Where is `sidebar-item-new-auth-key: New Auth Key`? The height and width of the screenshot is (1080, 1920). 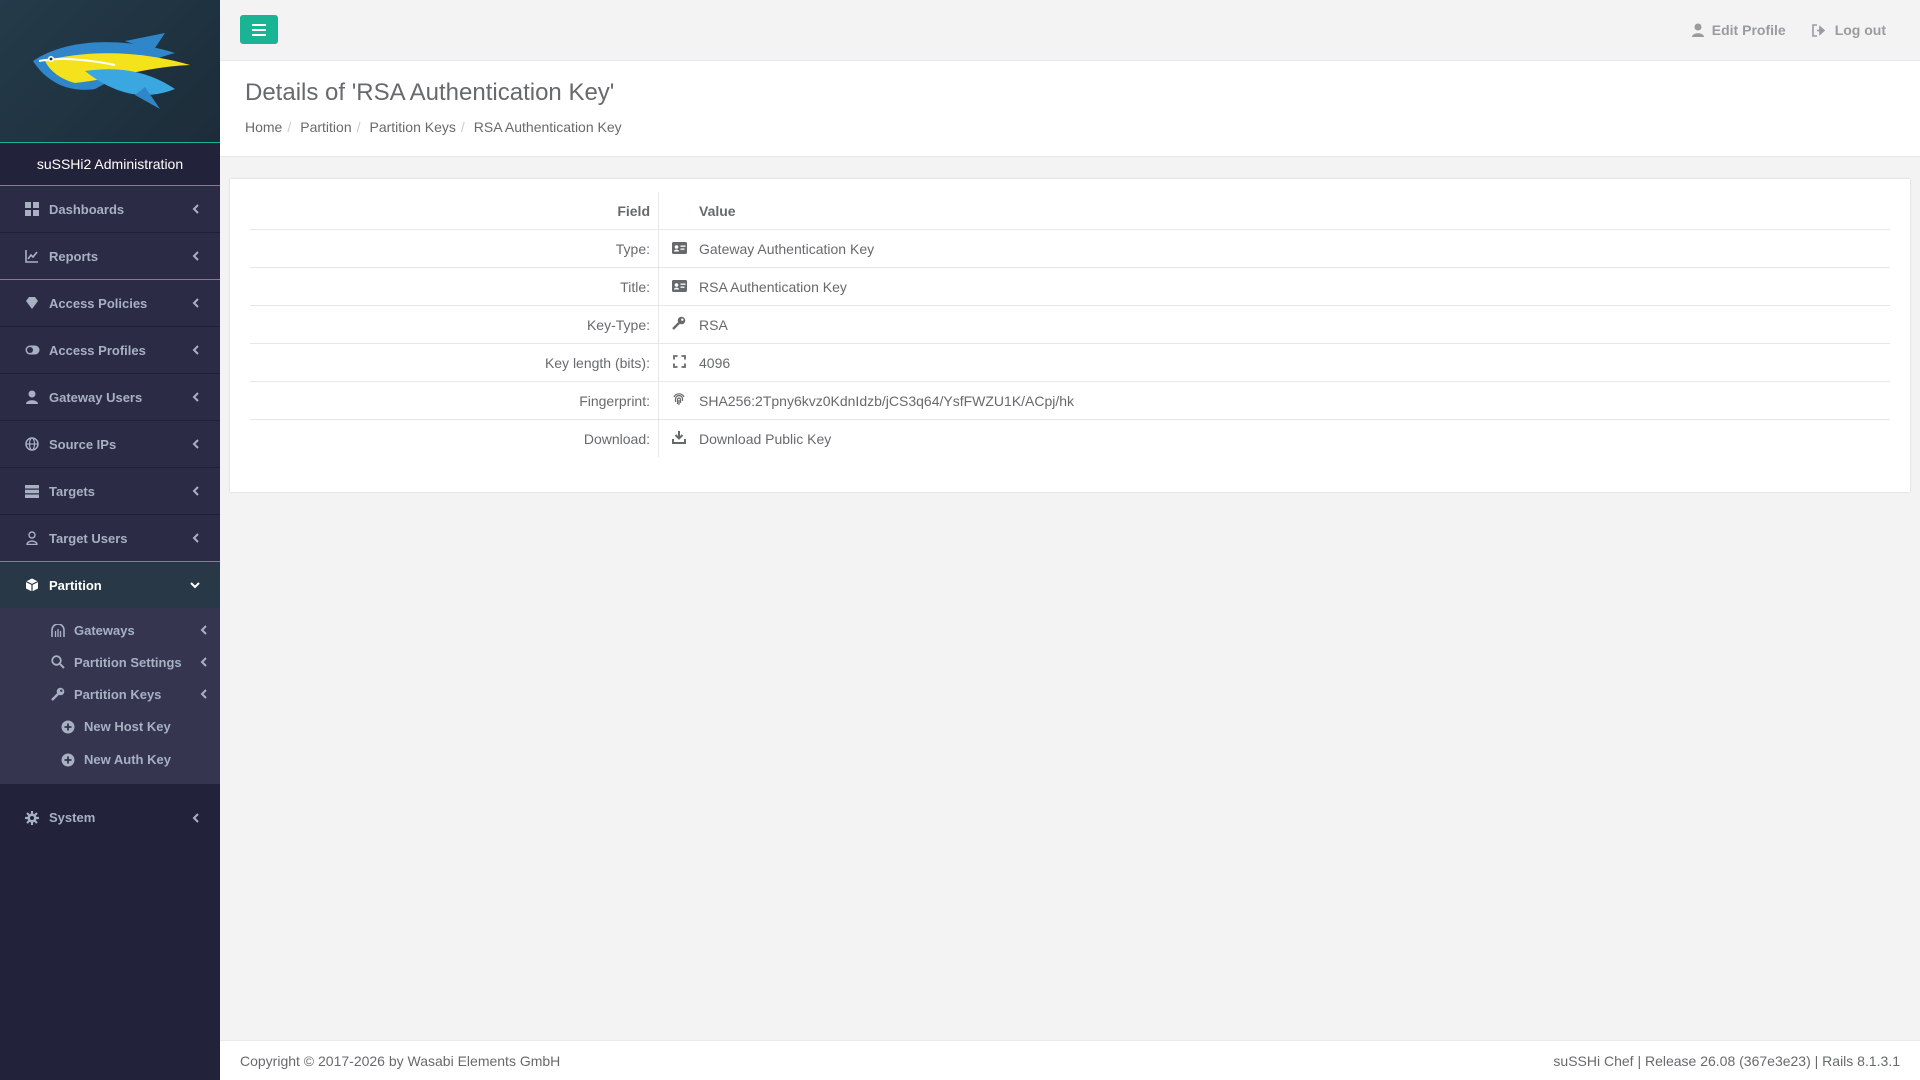
sidebar-item-new-auth-key: New Auth Key is located at coordinates (110, 759).